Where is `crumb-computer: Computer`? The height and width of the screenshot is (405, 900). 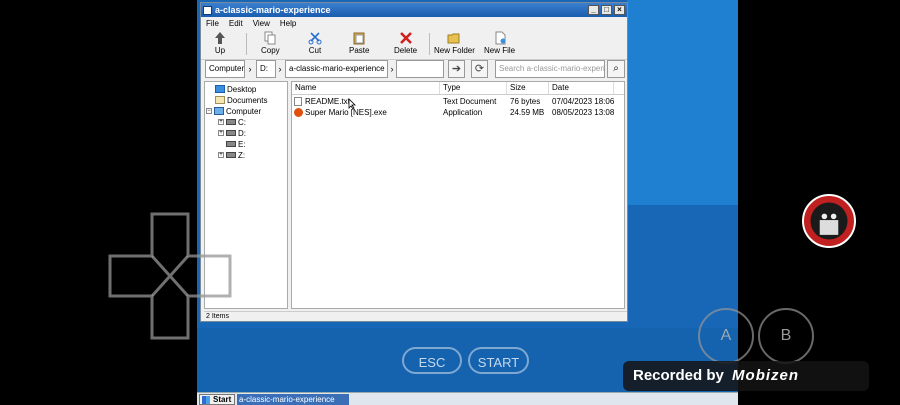
crumb-computer: Computer is located at coordinates (225, 69).